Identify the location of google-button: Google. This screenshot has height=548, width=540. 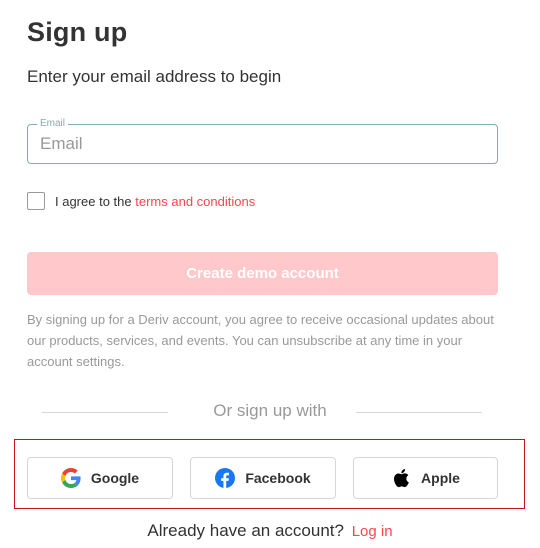
(100, 478).